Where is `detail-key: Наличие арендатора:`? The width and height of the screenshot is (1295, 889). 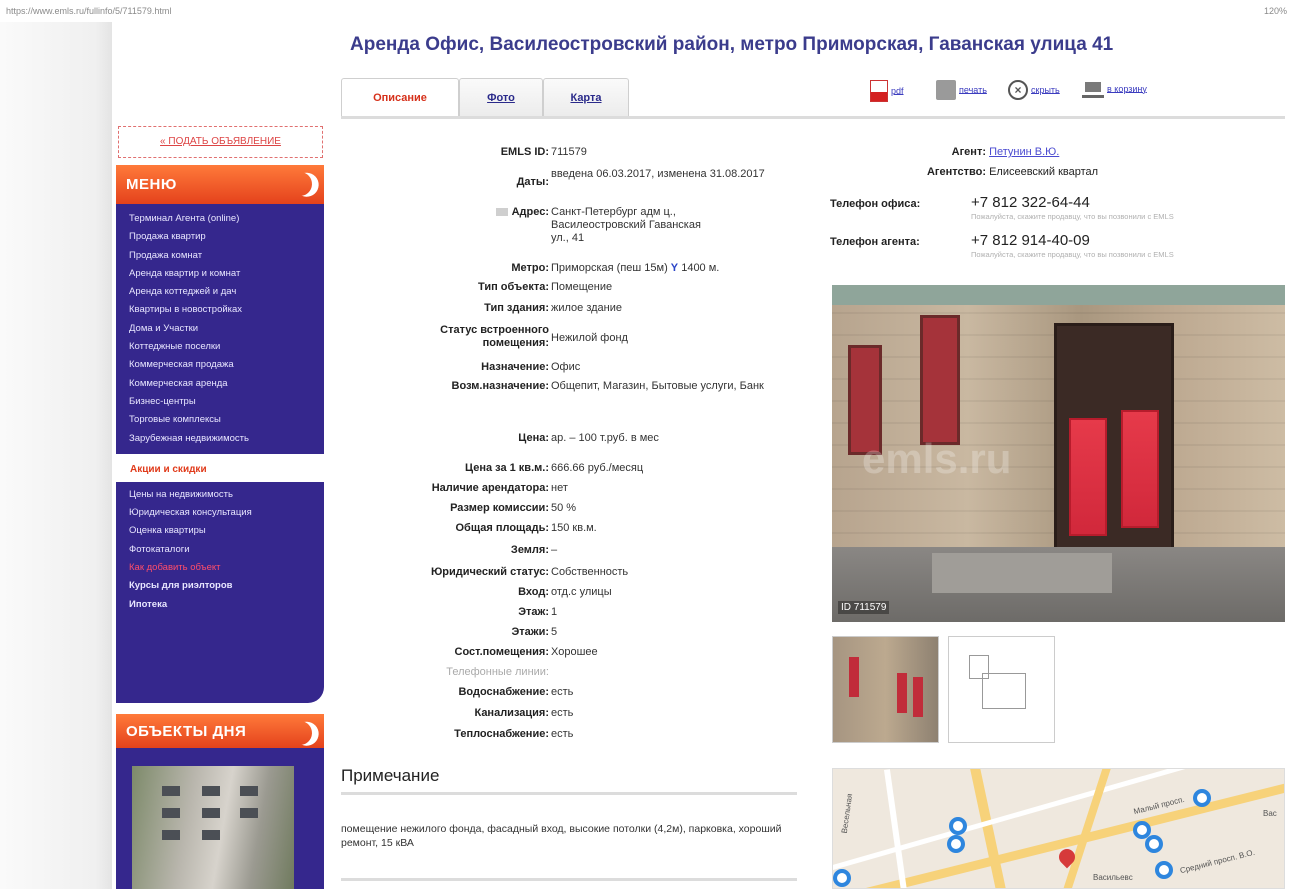
detail-key: Наличие арендатора: is located at coordinates (490, 488).